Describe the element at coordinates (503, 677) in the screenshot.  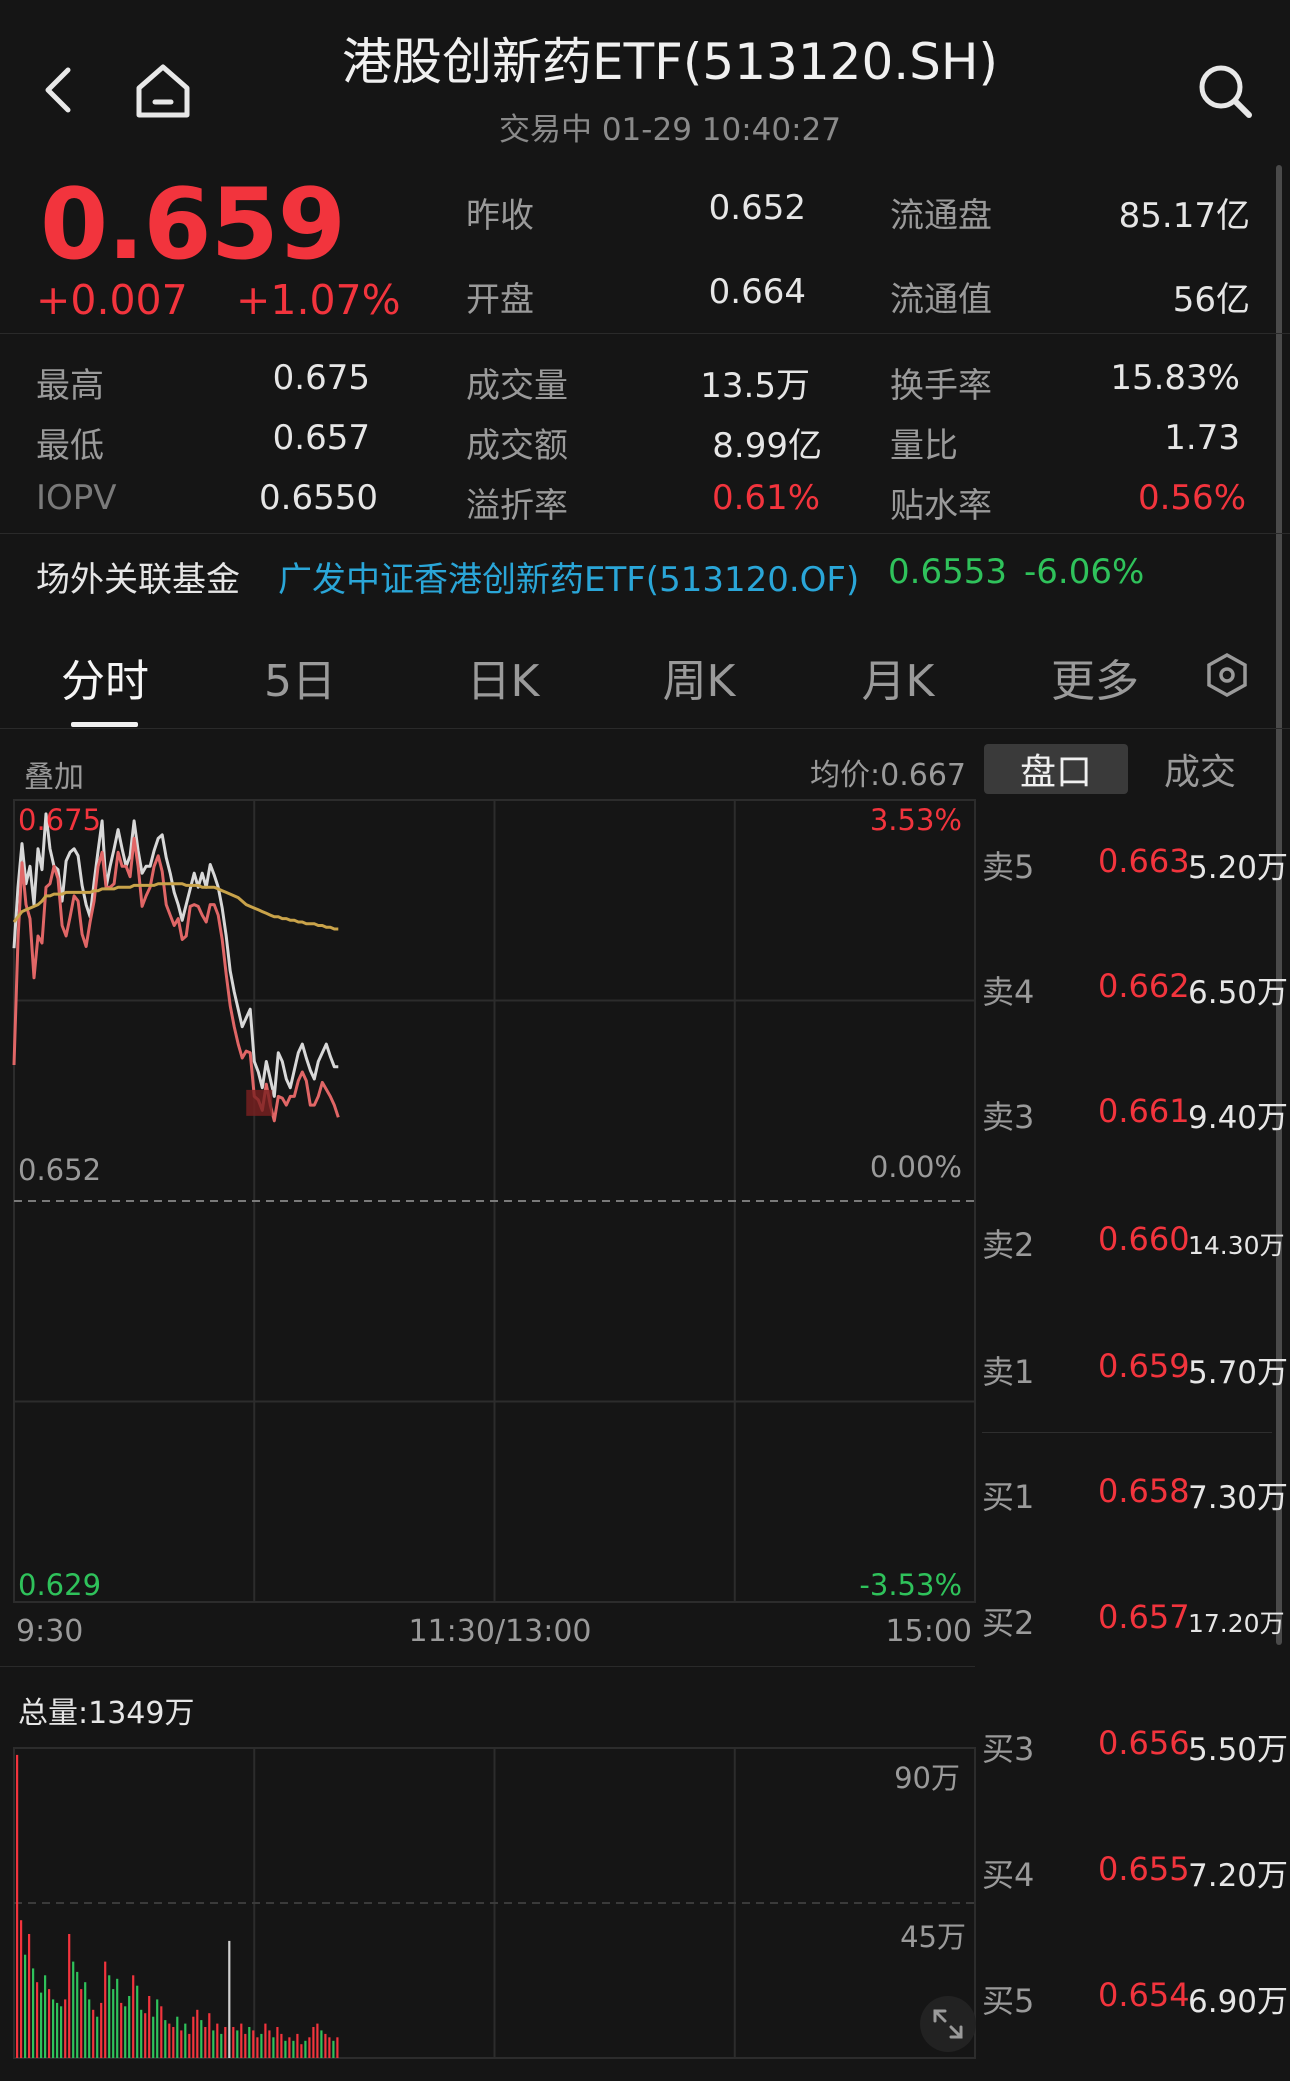
I see `tab-daily-k: 日K` at that location.